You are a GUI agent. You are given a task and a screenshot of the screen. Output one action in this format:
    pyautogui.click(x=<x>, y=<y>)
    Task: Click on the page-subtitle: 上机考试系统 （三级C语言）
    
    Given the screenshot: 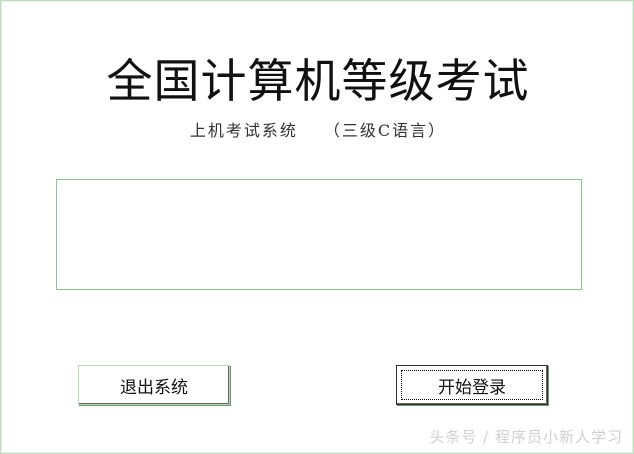 What is the action you would take?
    pyautogui.click(x=317, y=129)
    